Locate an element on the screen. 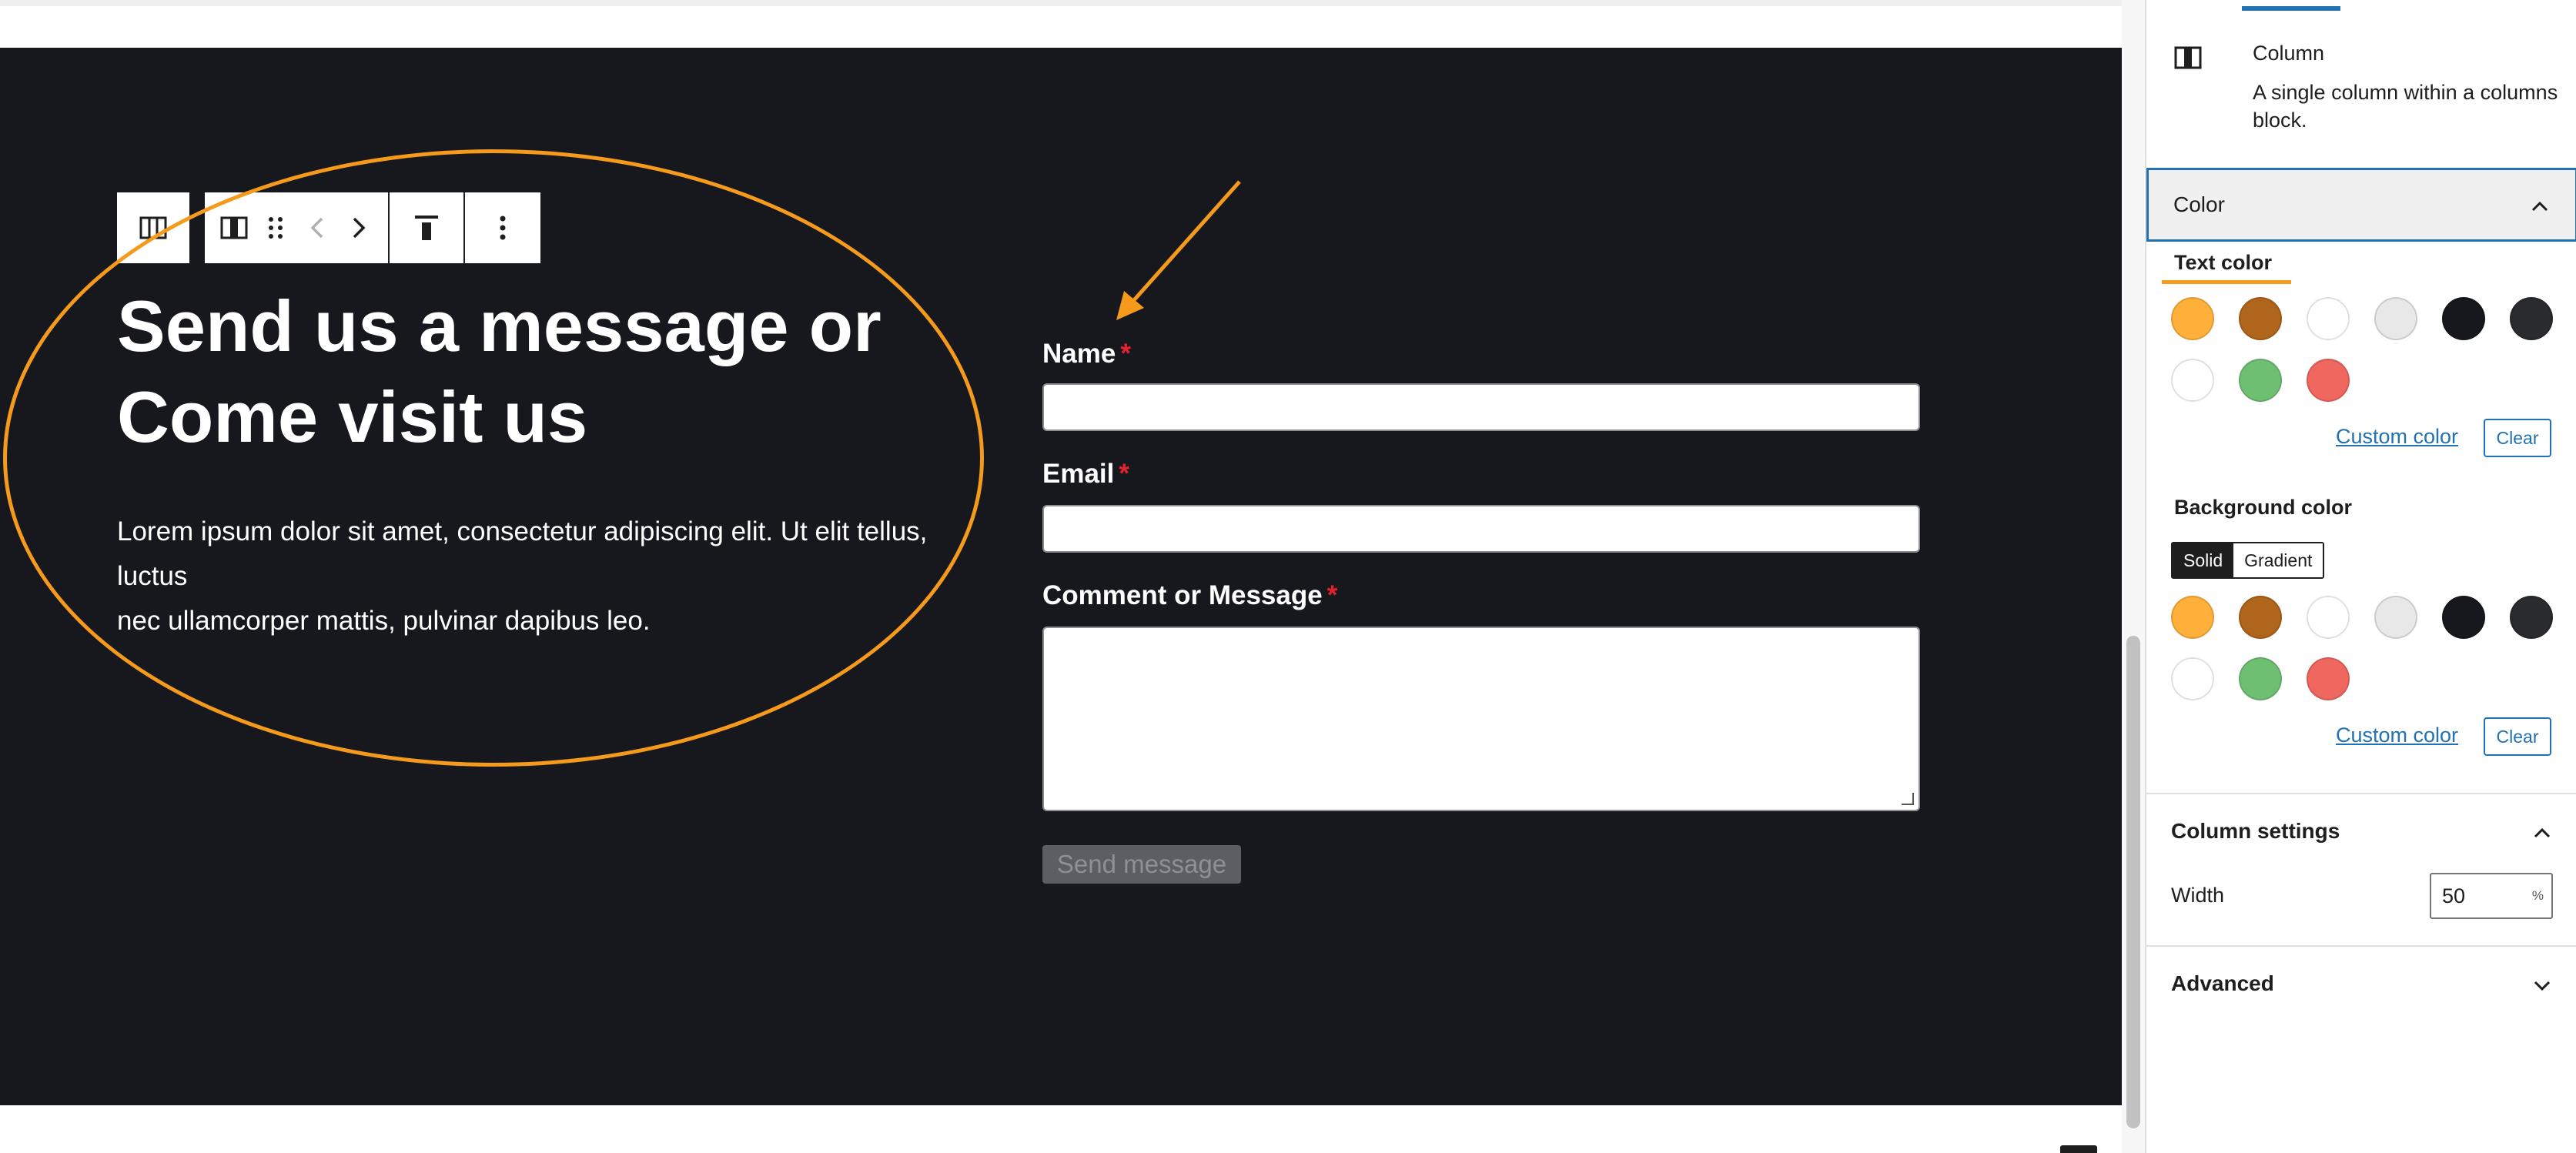 The width and height of the screenshot is (2576, 1153). column-icon is located at coordinates (2188, 58).